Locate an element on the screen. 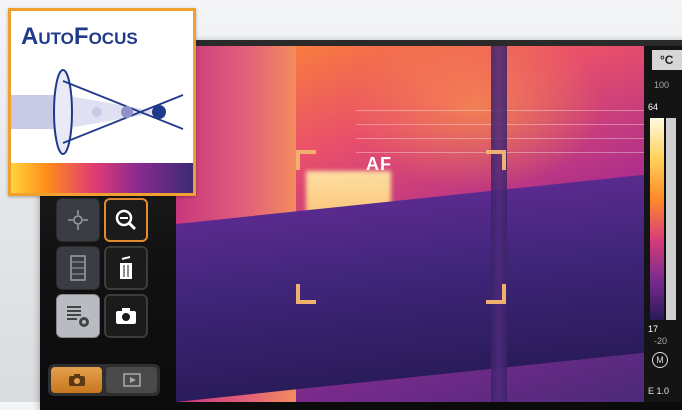 Image resolution: width=682 pixels, height=410 pixels. af-bracket-top-right is located at coordinates (496, 160).